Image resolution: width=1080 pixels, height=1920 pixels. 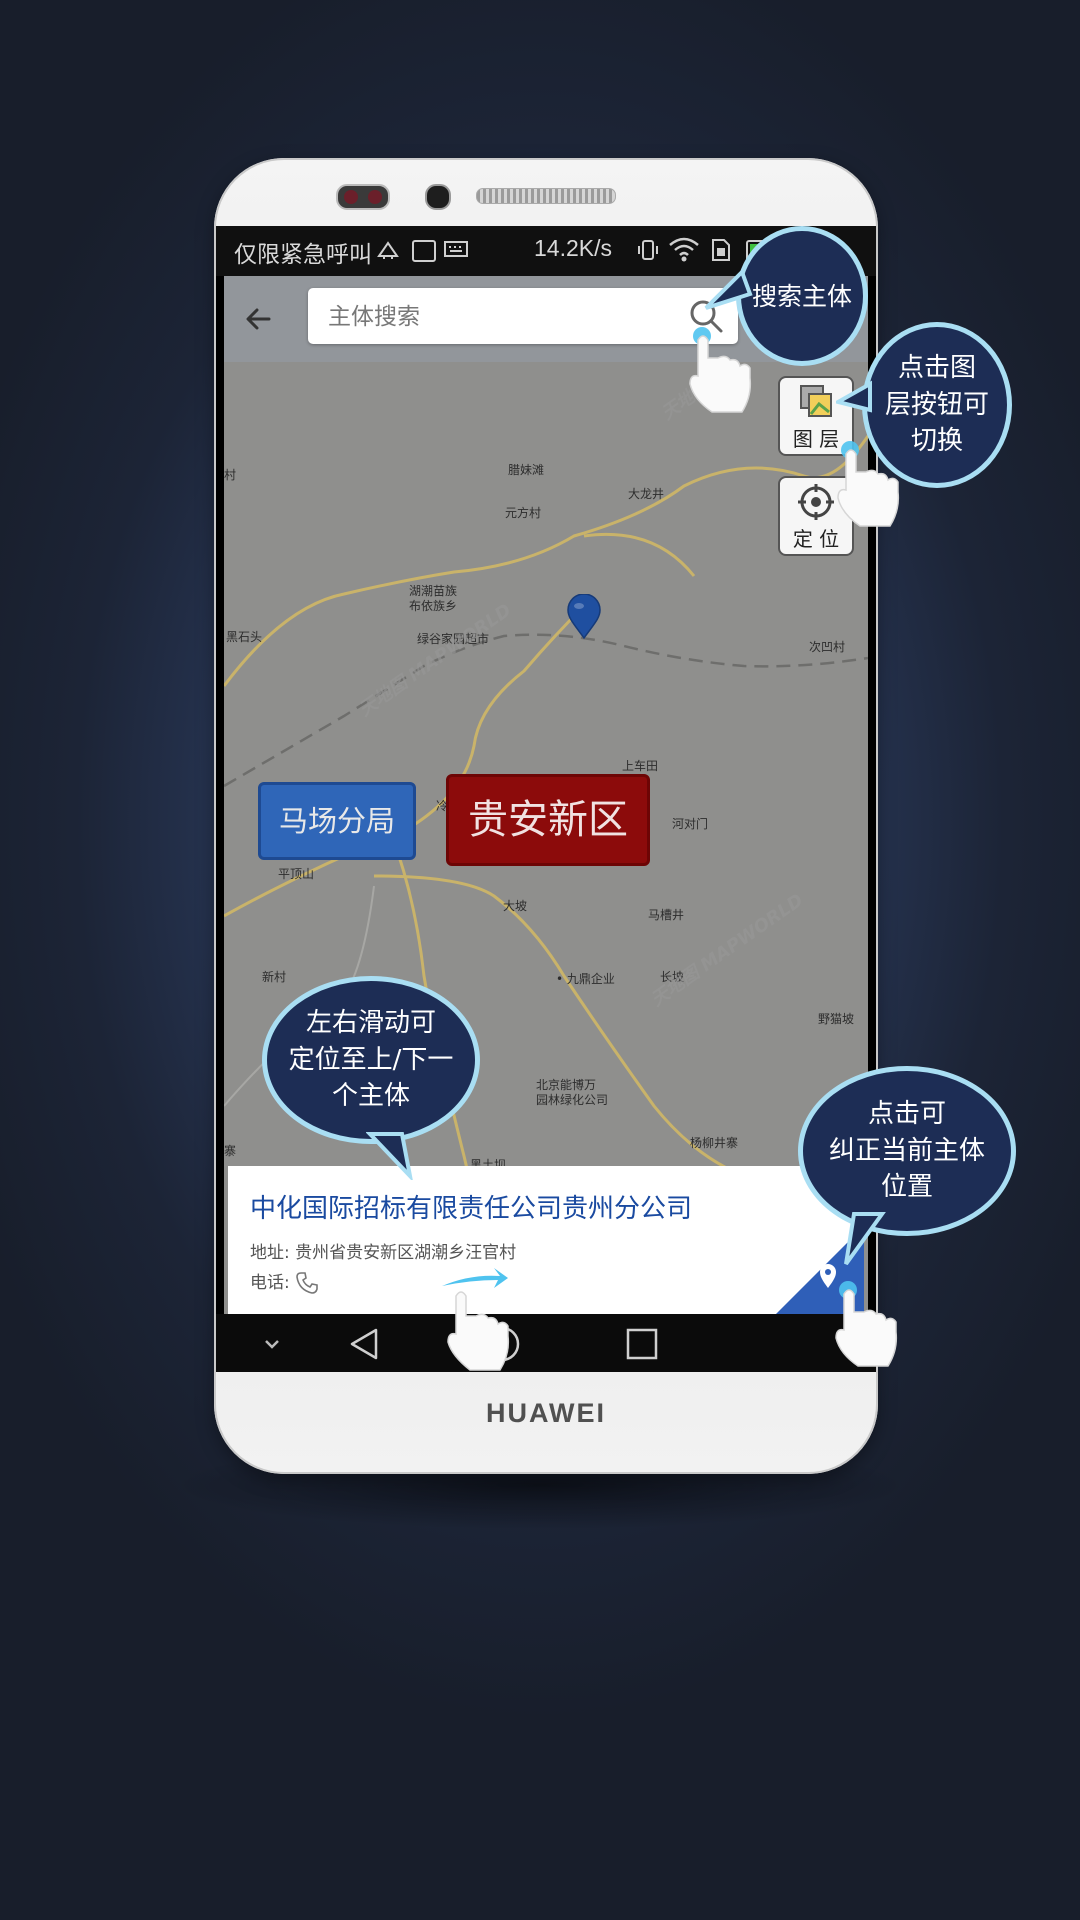 I want to click on sim-icon, so click(x=721, y=250).